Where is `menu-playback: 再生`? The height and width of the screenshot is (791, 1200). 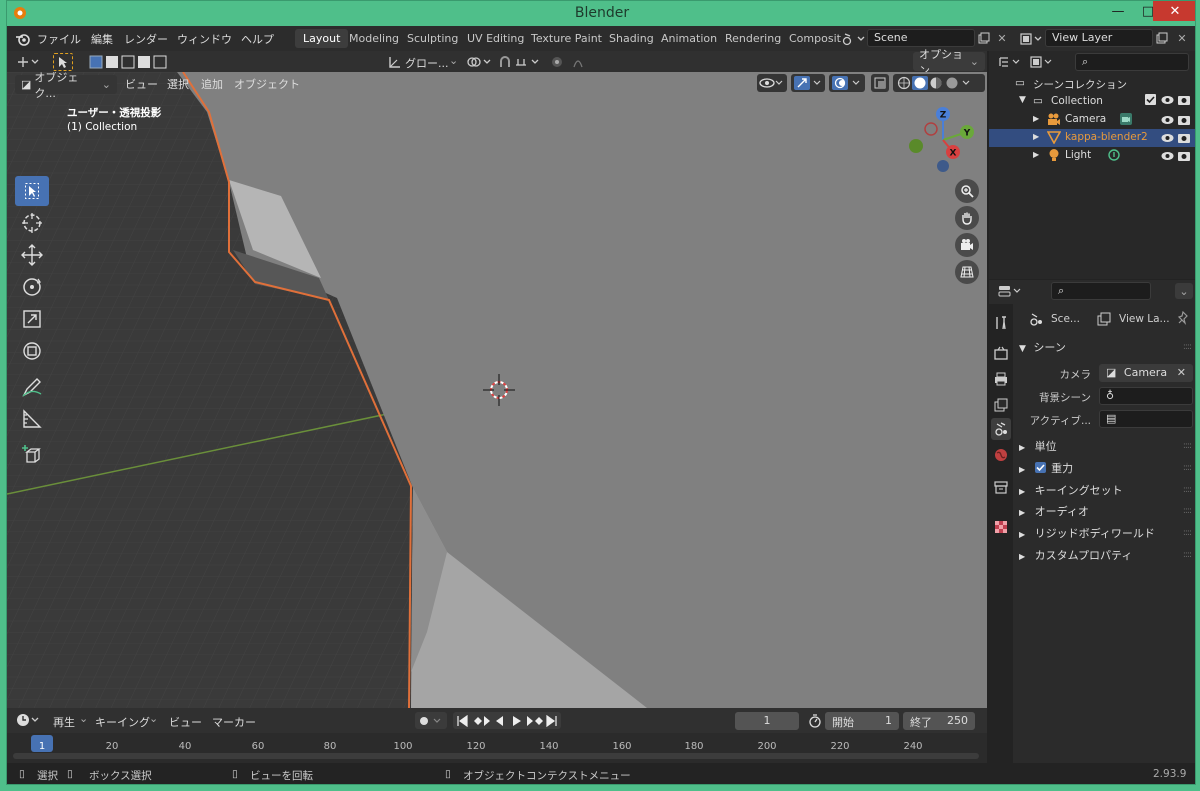
menu-playback: 再生 is located at coordinates (64, 722).